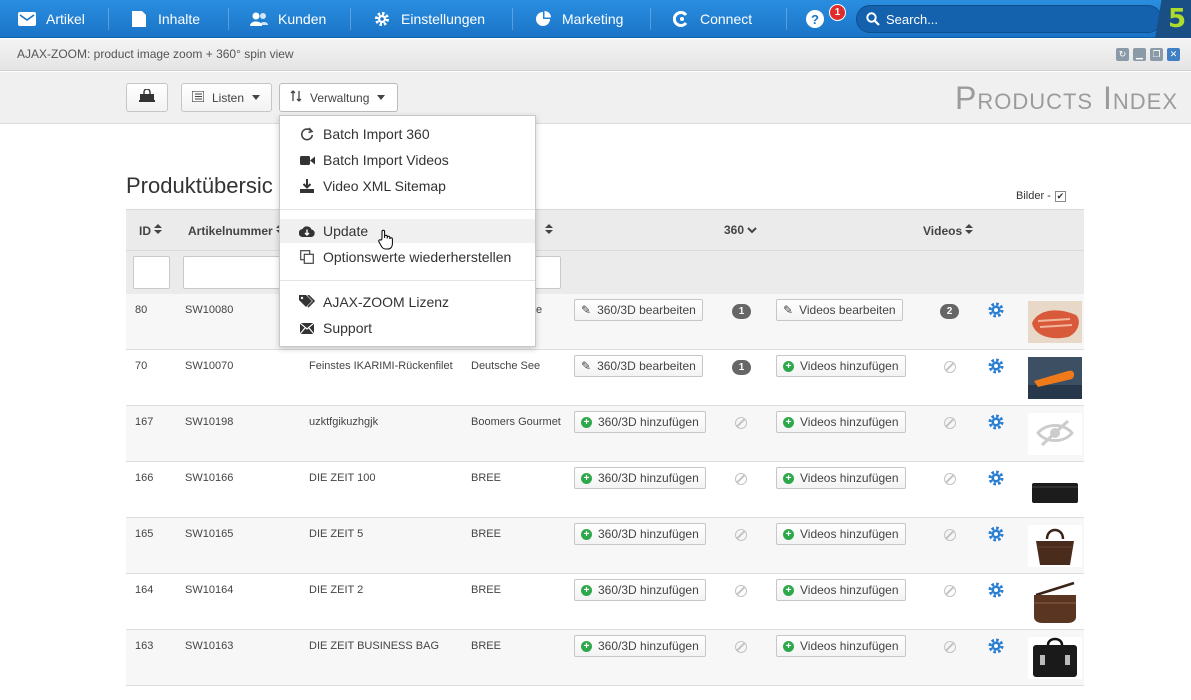 Image resolution: width=1191 pixels, height=700 pixels. I want to click on cell-id: 163, so click(144, 646).